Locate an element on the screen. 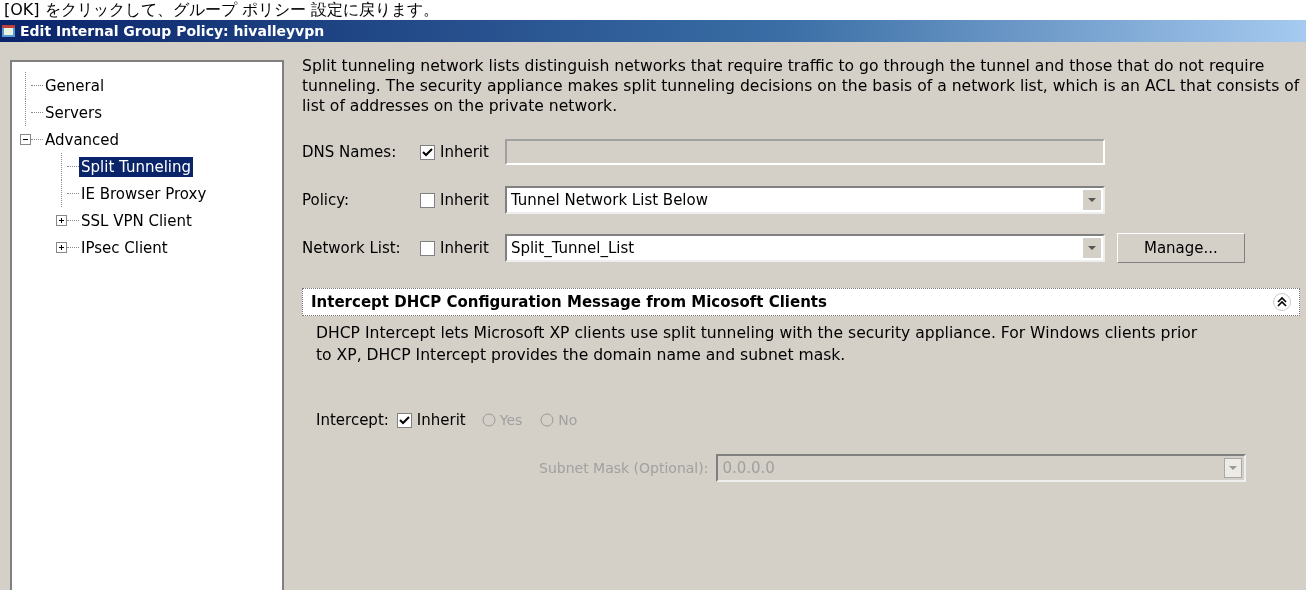 This screenshot has height=590, width=1306. app-icon is located at coordinates (9, 31).